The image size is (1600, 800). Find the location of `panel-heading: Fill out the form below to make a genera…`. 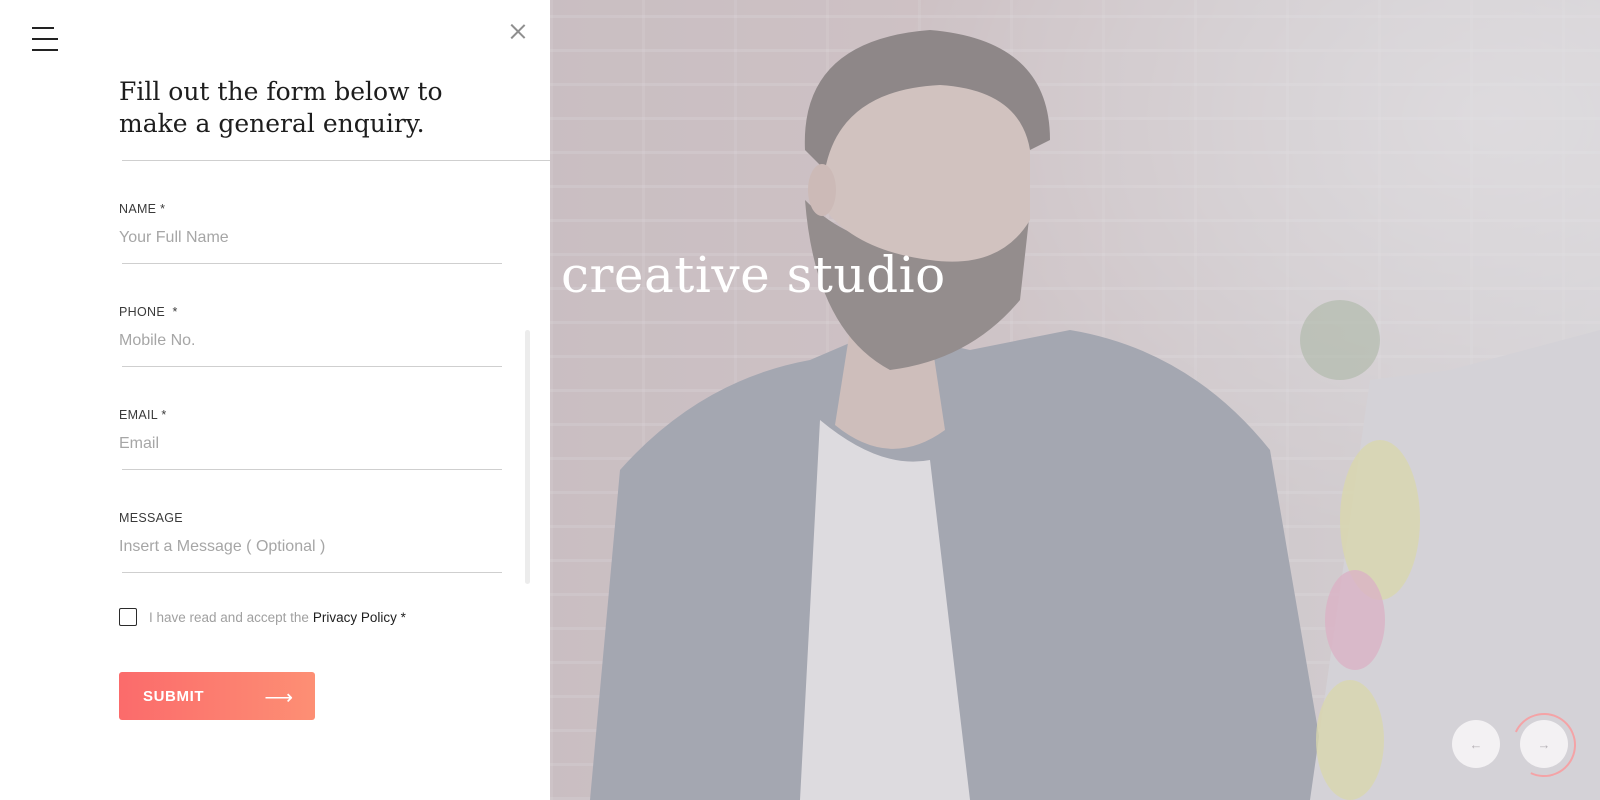

panel-heading: Fill out the form below to make a genera… is located at coordinates (281, 107).